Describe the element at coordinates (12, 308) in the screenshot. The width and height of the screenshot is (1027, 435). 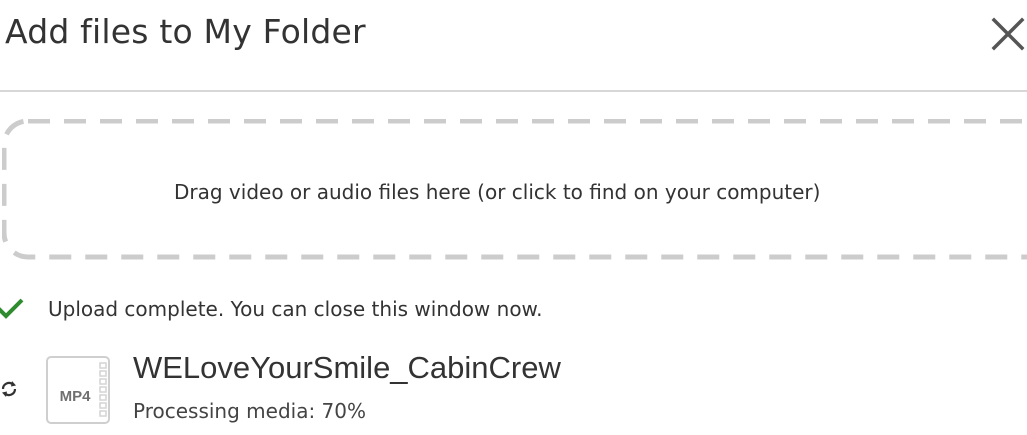
I see `checkmark-icon` at that location.